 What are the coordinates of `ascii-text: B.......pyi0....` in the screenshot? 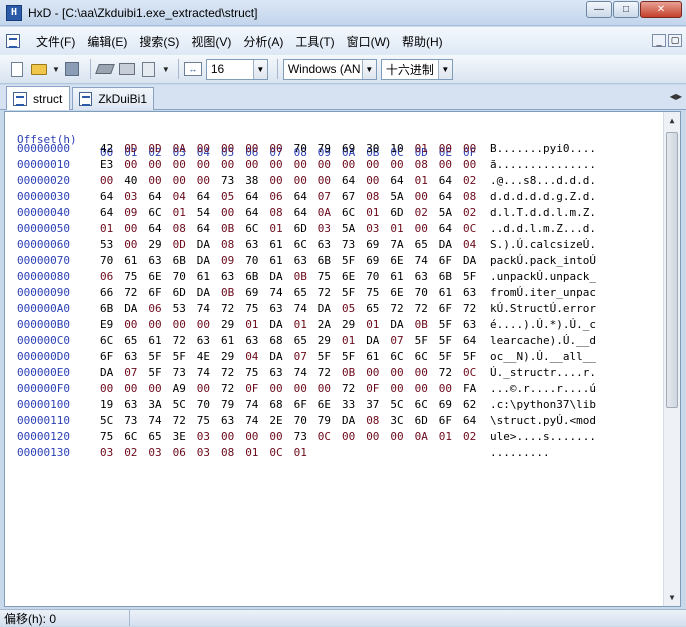 It's located at (543, 148).